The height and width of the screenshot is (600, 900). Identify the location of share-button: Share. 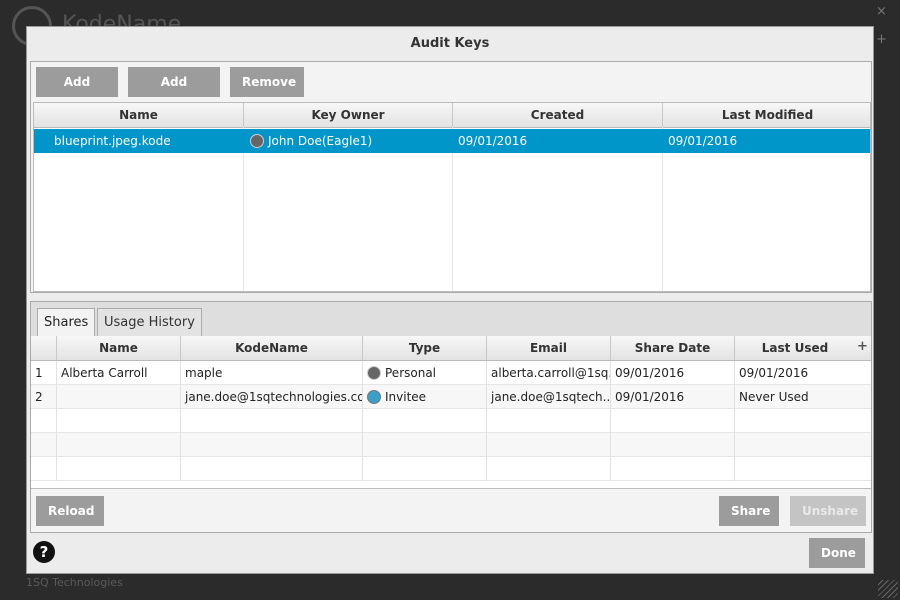
(749, 511).